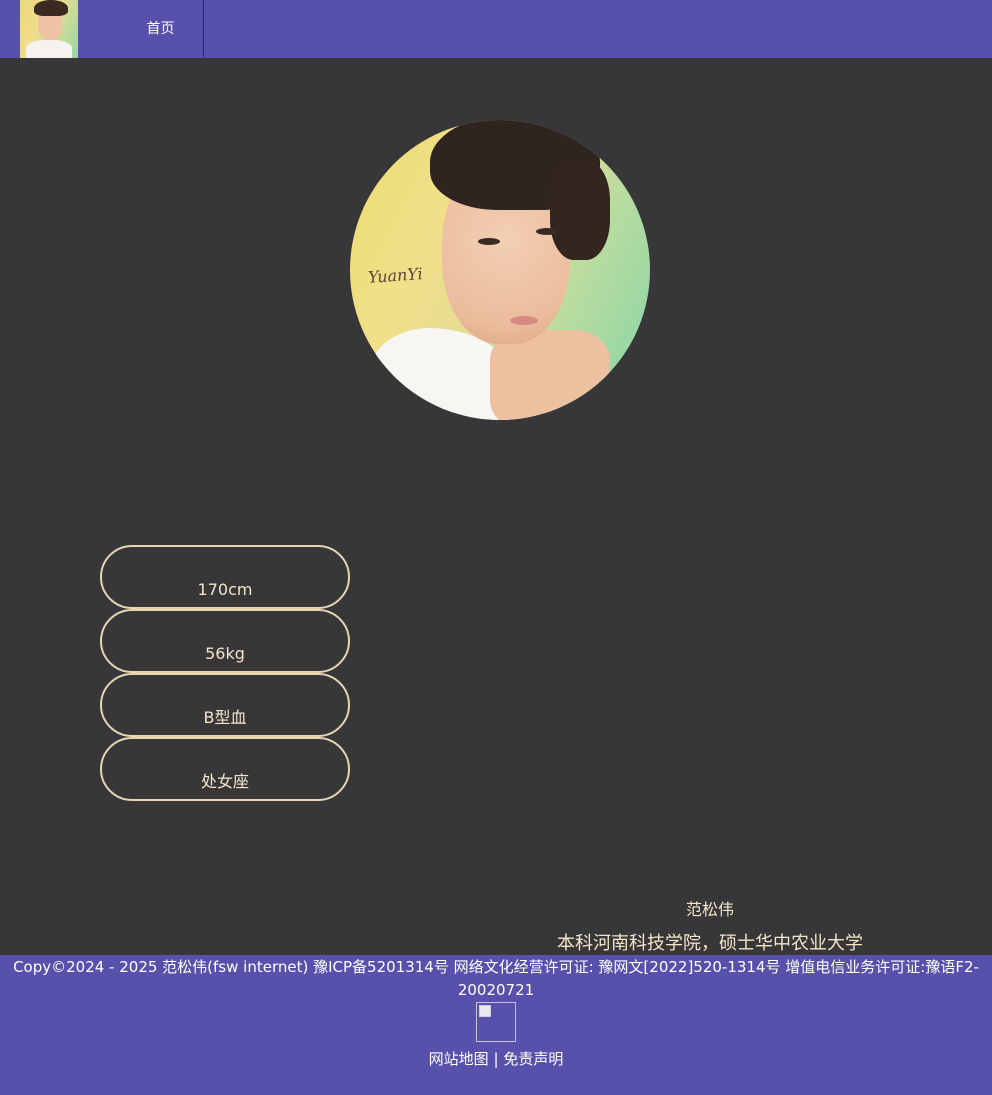  What do you see at coordinates (580, 210) in the screenshot?
I see `avatar-hair-side` at bounding box center [580, 210].